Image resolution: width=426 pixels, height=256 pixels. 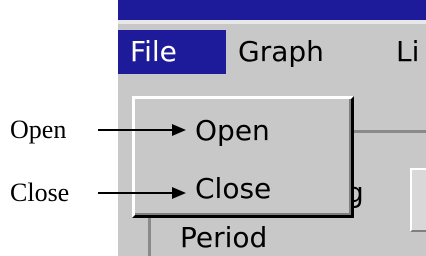 What do you see at coordinates (418, 200) in the screenshot?
I see `background-control` at bounding box center [418, 200].